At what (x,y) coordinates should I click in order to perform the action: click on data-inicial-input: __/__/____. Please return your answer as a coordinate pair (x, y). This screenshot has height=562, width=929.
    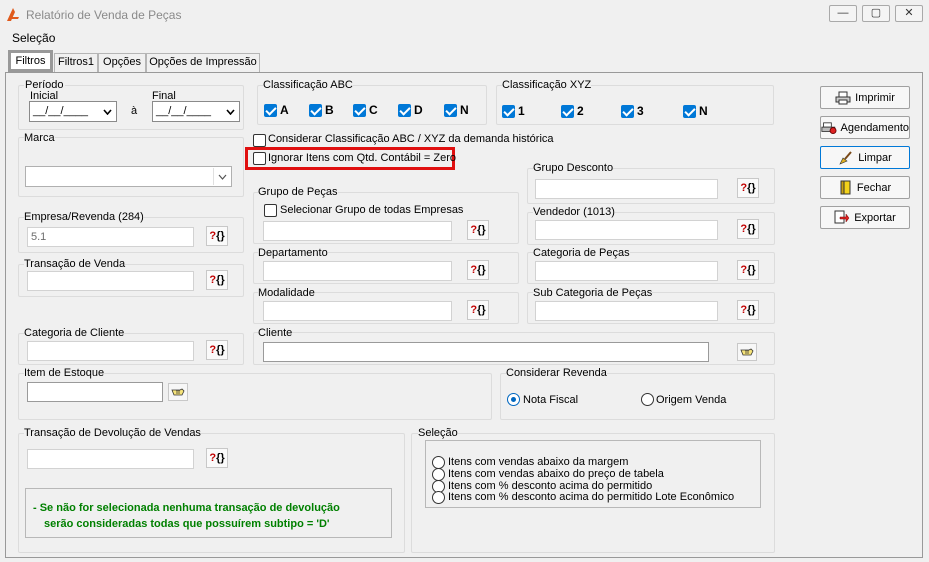
    Looking at the image, I should click on (73, 111).